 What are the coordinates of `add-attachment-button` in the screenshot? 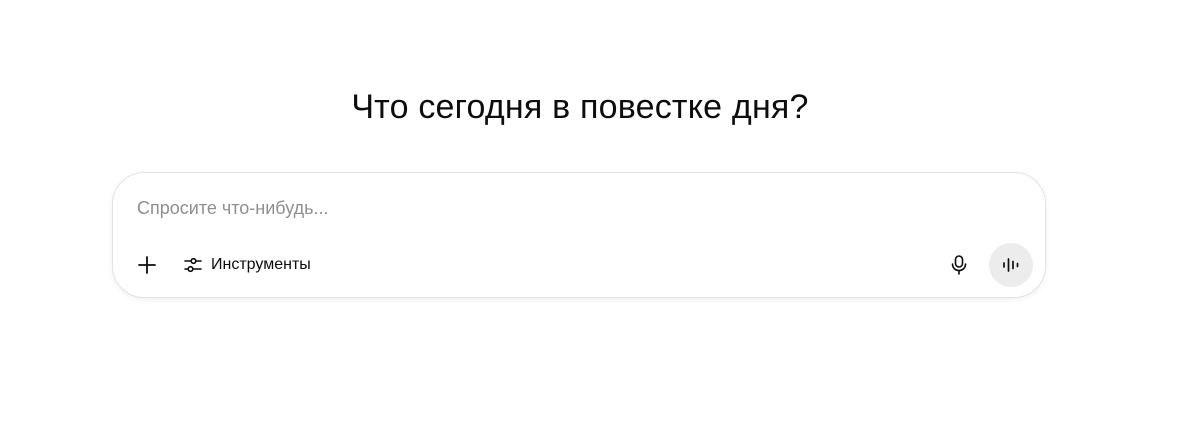 It's located at (147, 265).